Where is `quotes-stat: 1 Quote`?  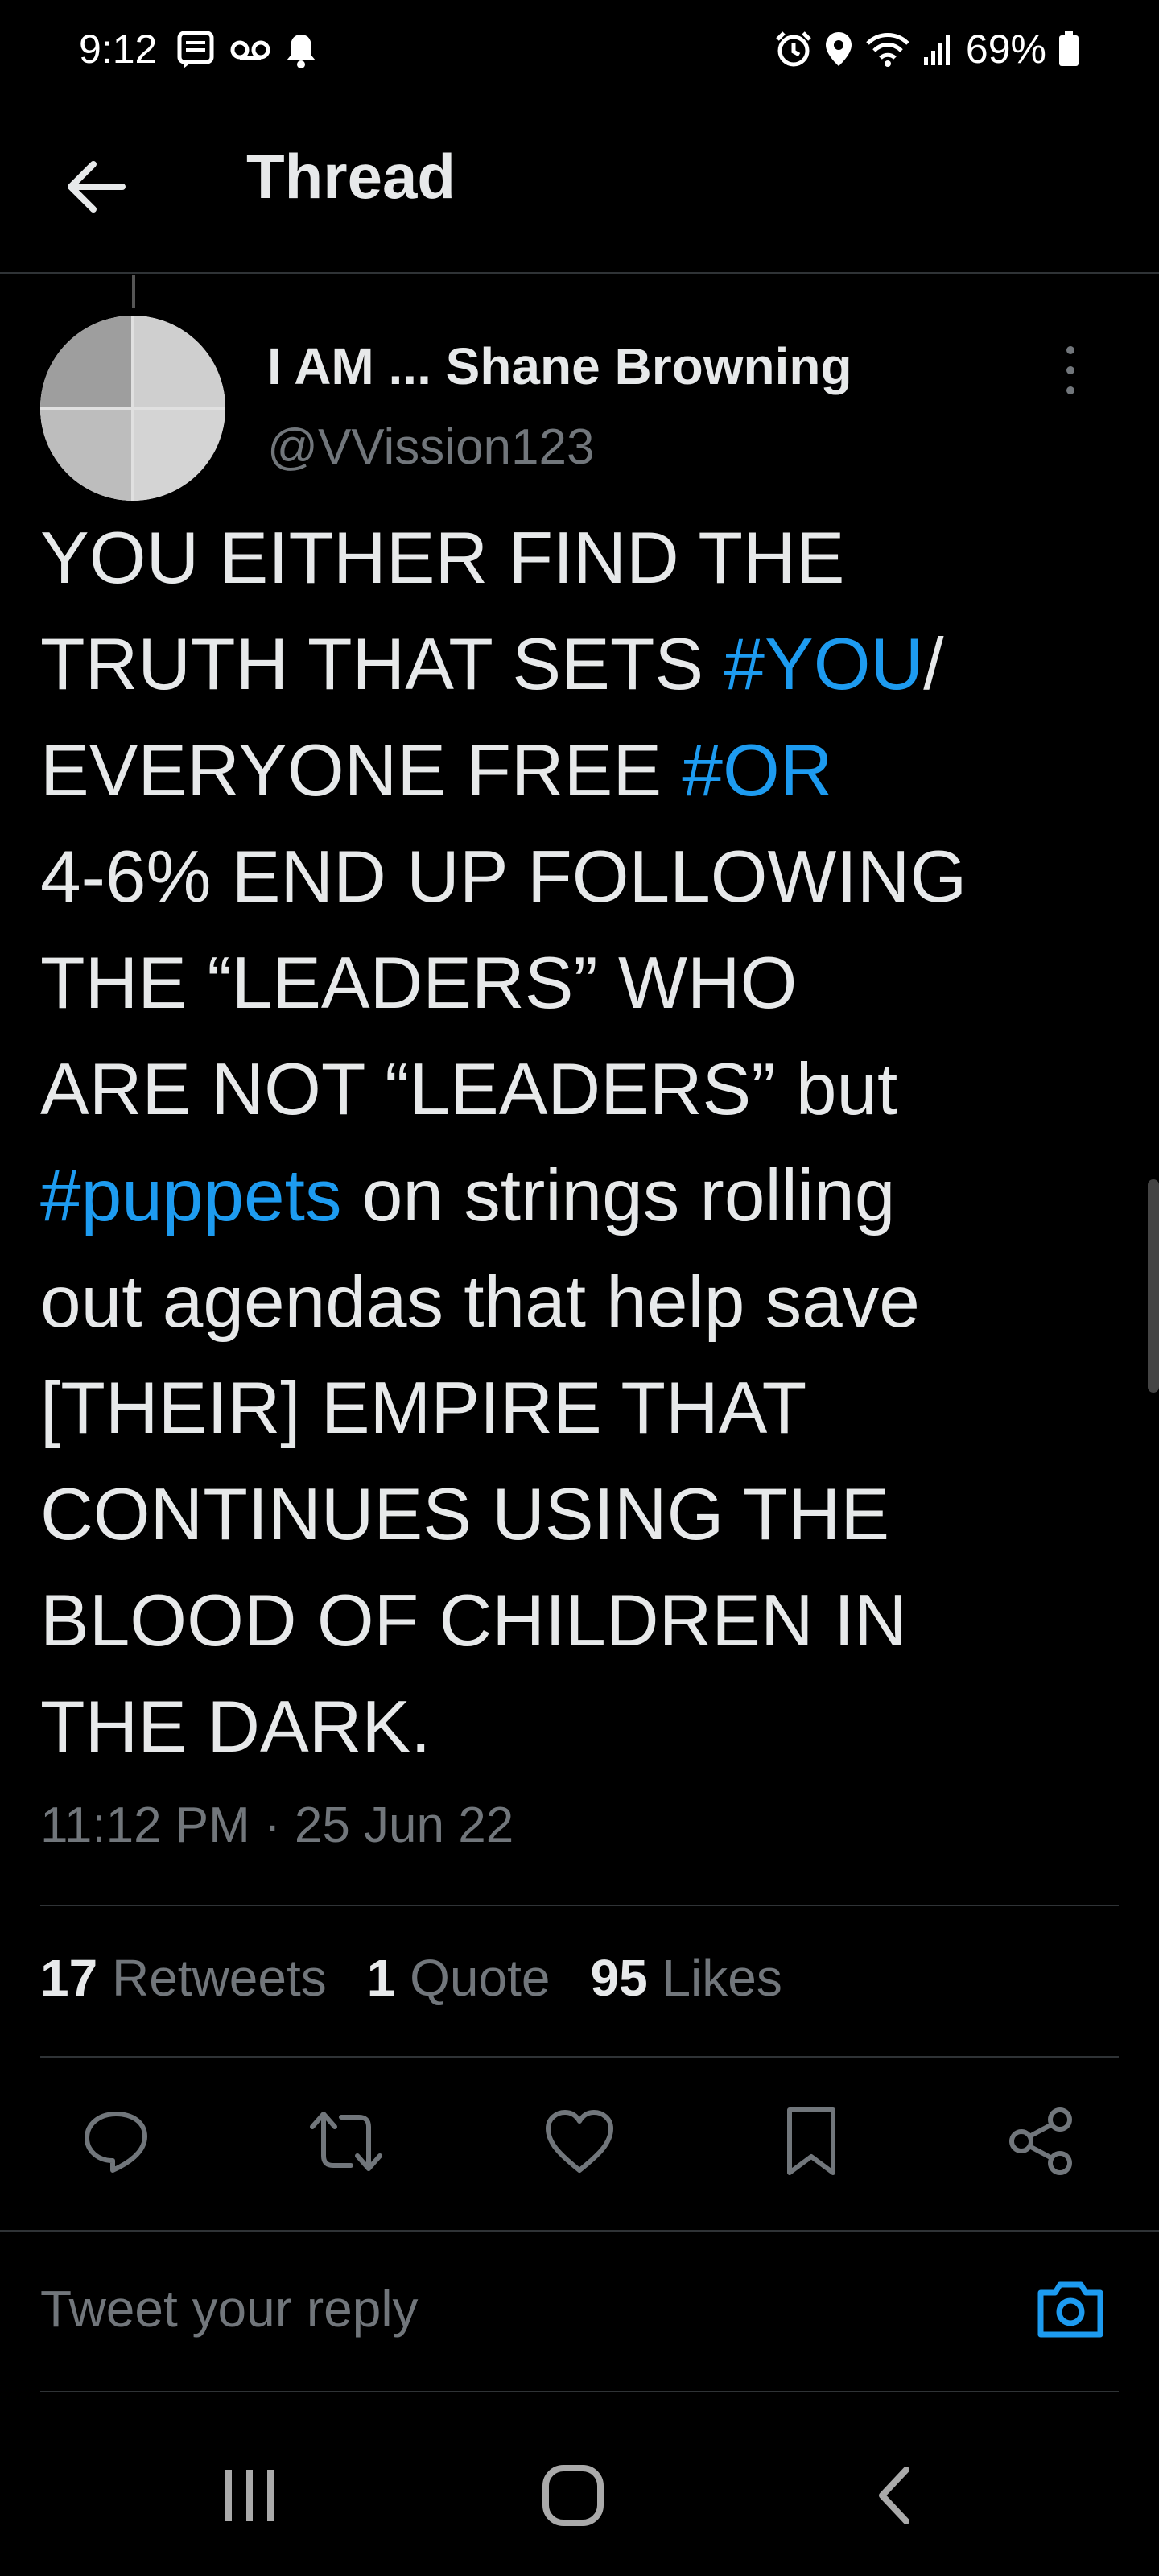
quotes-stat: 1 Quote is located at coordinates (459, 1978).